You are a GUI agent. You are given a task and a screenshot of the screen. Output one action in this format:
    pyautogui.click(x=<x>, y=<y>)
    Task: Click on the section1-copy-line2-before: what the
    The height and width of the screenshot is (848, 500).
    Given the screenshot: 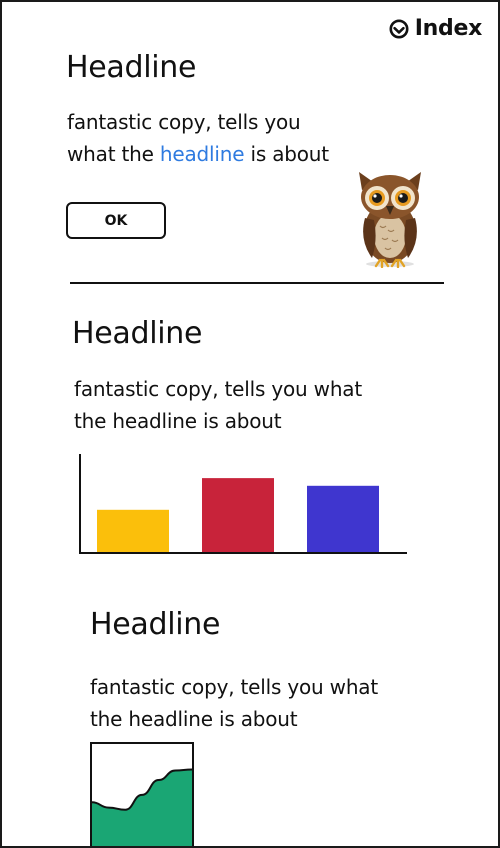 What is the action you would take?
    pyautogui.click(x=113, y=154)
    